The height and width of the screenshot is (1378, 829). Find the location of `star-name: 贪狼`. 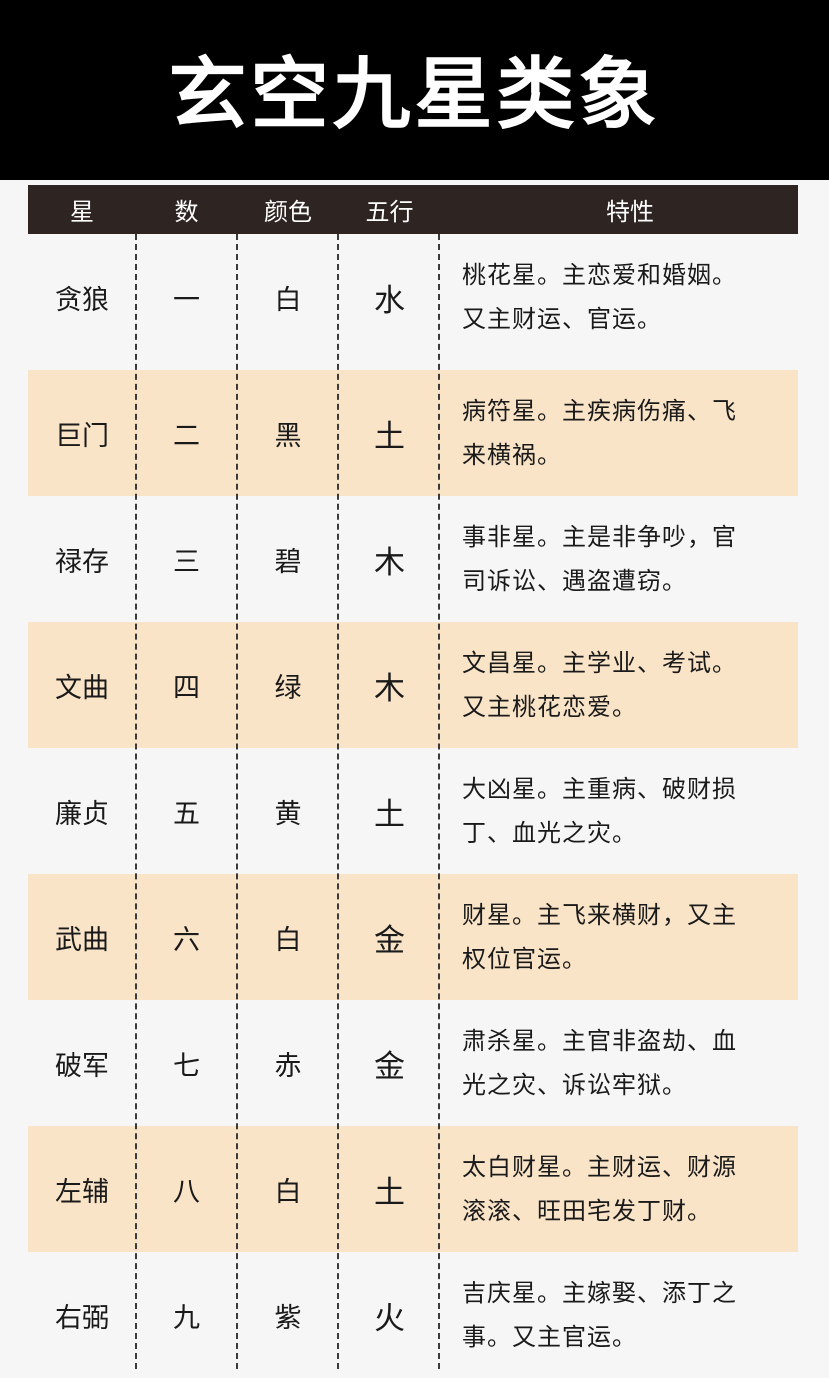

star-name: 贪狼 is located at coordinates (82, 300).